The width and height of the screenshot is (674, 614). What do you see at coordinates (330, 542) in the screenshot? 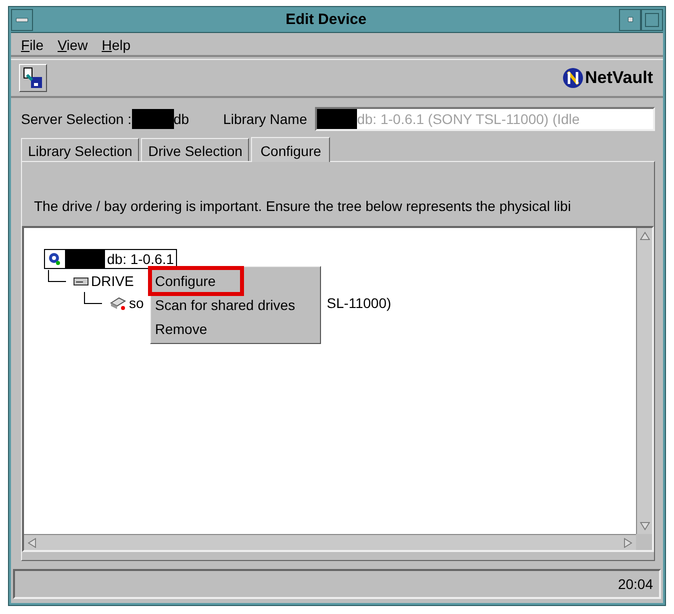
I see `horizontal-scrollbar` at bounding box center [330, 542].